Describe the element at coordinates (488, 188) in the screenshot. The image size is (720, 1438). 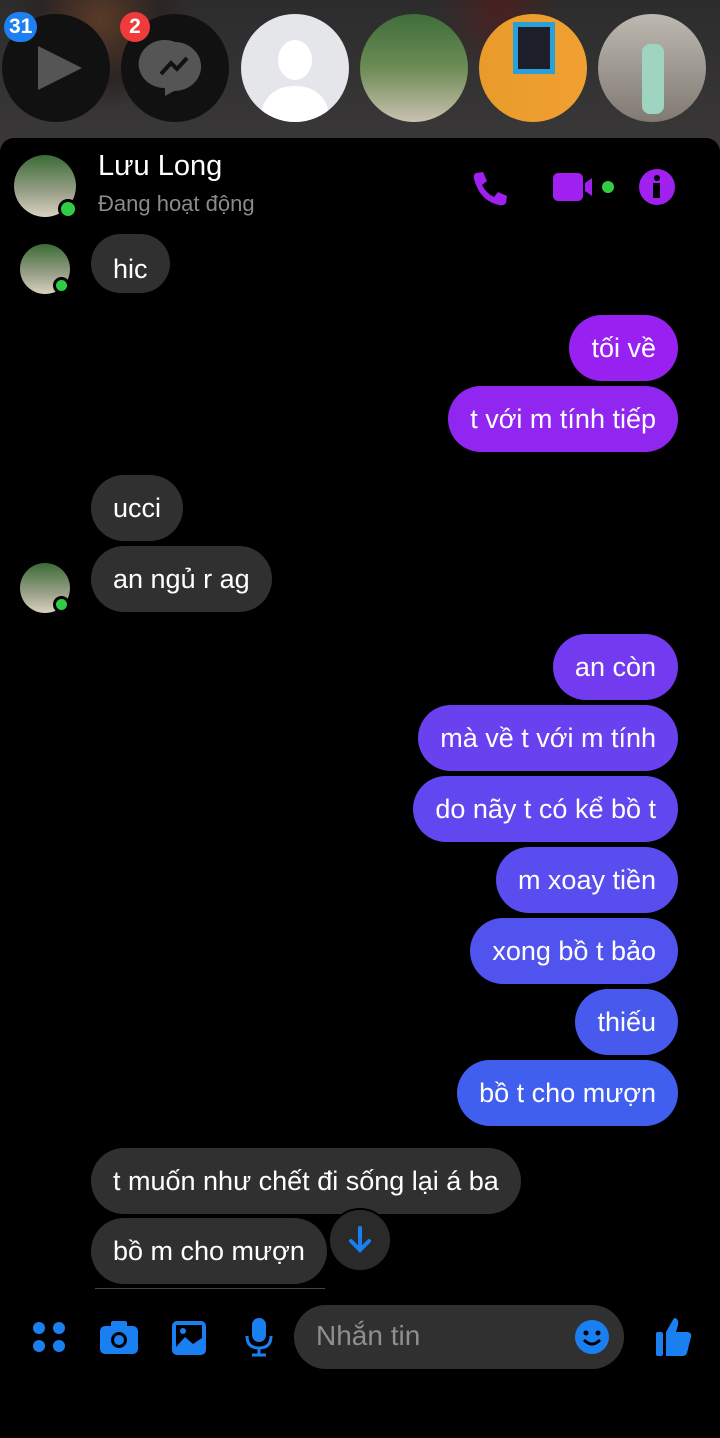
I see `phone-icon` at that location.